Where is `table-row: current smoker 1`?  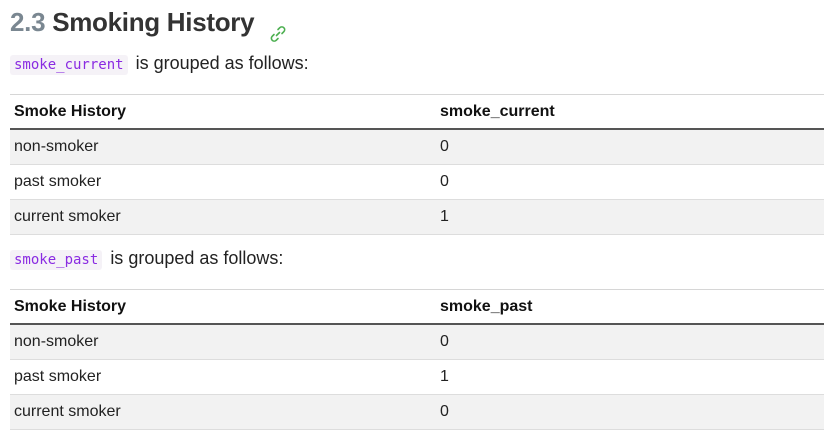 table-row: current smoker 1 is located at coordinates (417, 217).